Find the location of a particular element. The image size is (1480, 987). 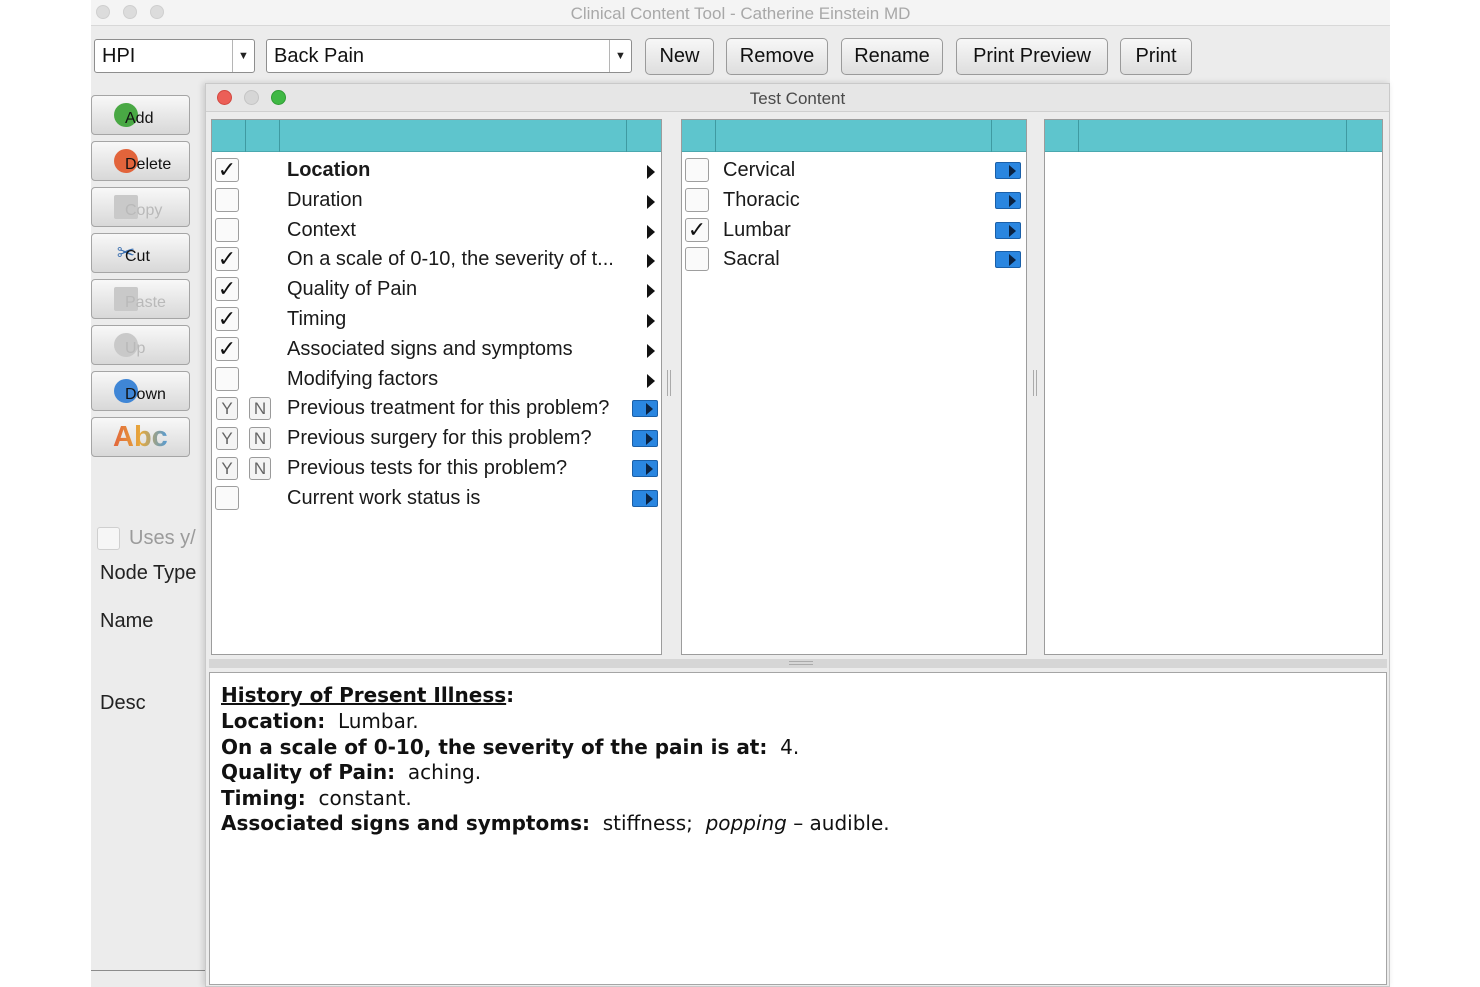

item-label: Quality of Pain is located at coordinates (352, 289).